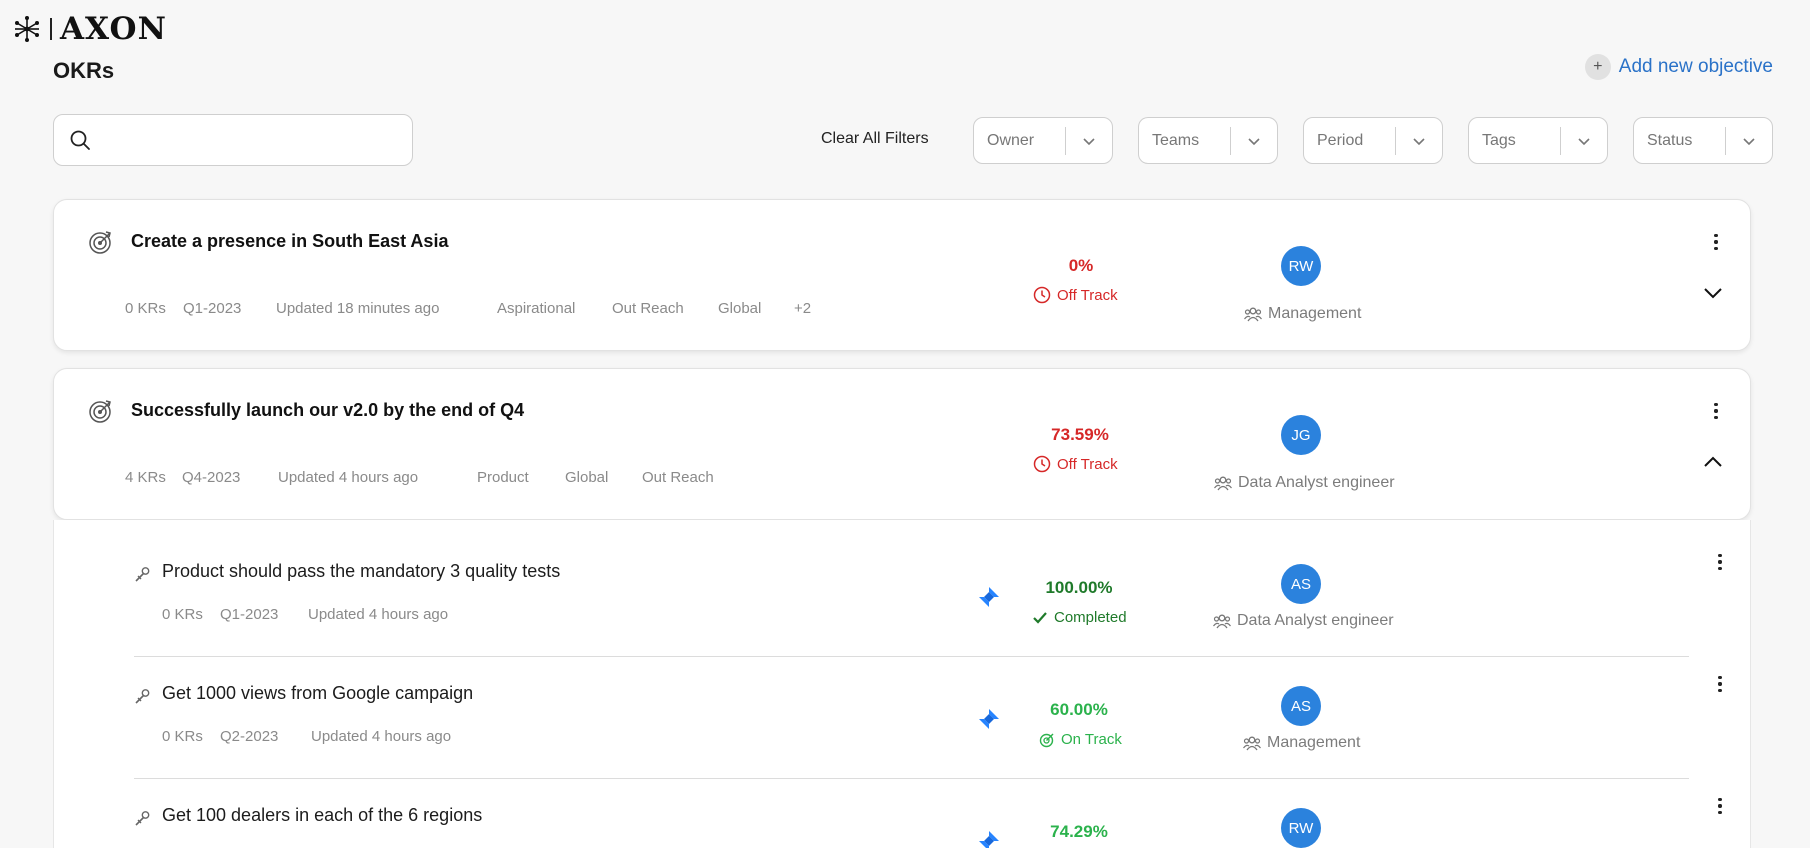 The width and height of the screenshot is (1810, 848). Describe the element at coordinates (322, 815) in the screenshot. I see `key-result-title: Get 100 dealers in each of the 6 regions` at that location.